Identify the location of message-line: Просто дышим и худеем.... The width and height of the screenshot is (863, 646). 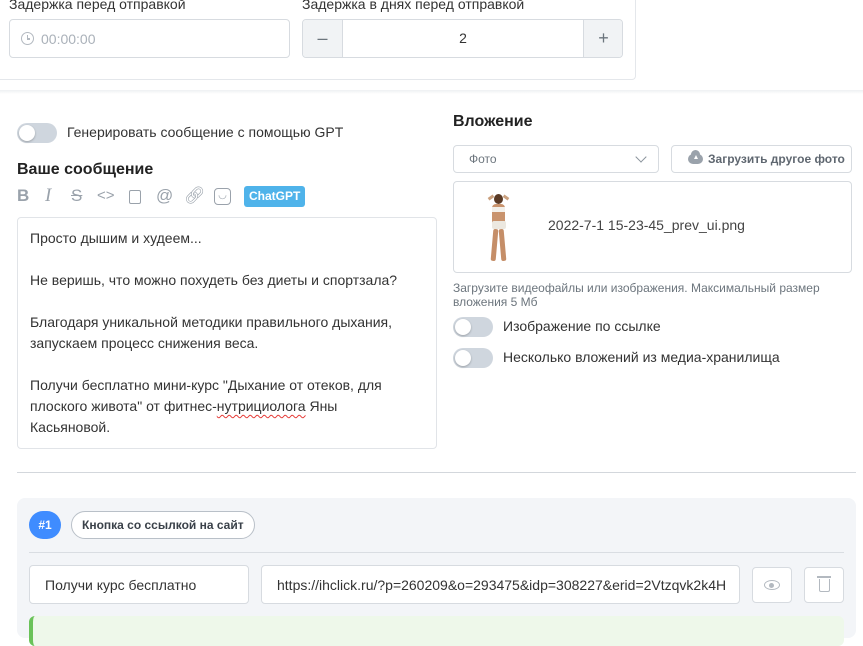
(116, 238).